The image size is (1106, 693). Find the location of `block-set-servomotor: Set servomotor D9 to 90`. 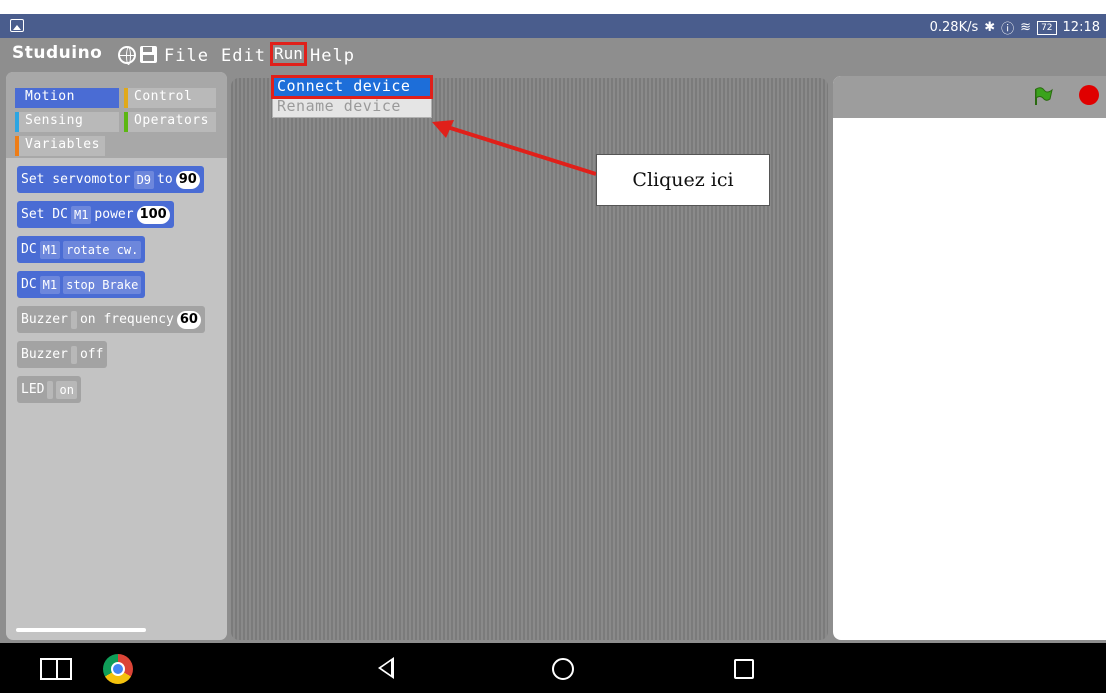

block-set-servomotor: Set servomotor D9 to 90 is located at coordinates (110, 179).